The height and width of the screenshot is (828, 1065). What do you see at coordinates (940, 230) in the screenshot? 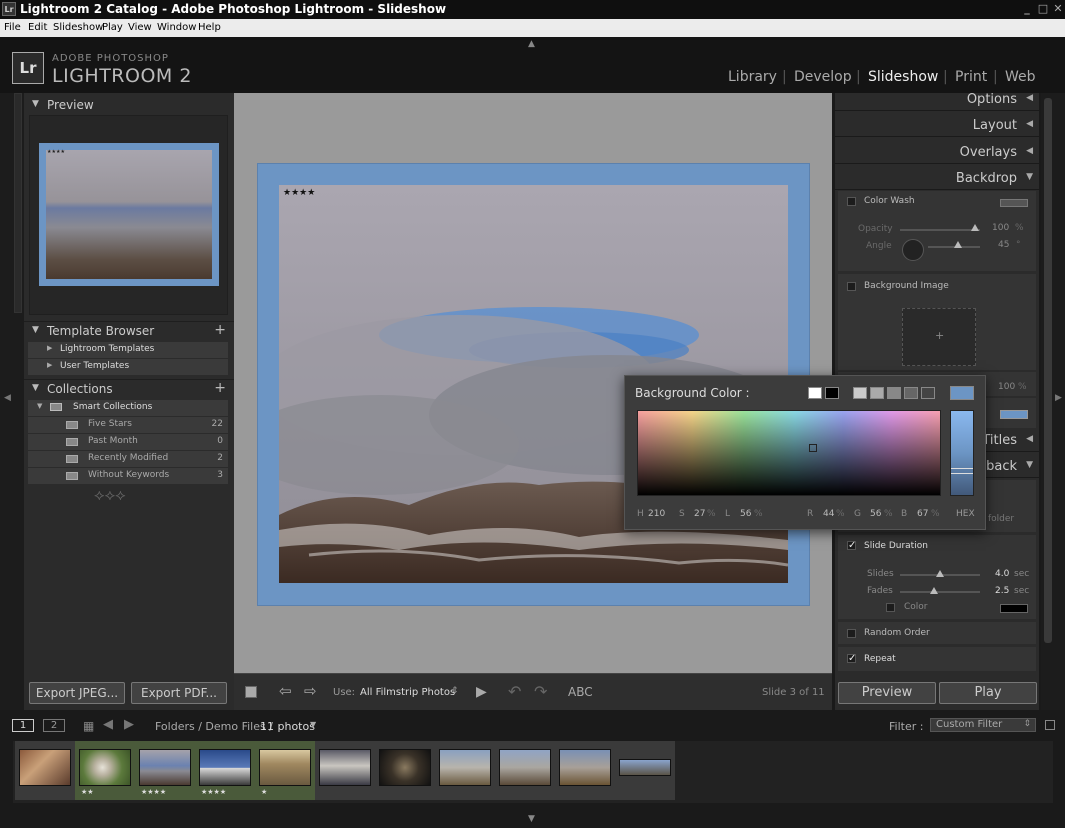
I see `opacity-slider` at bounding box center [940, 230].